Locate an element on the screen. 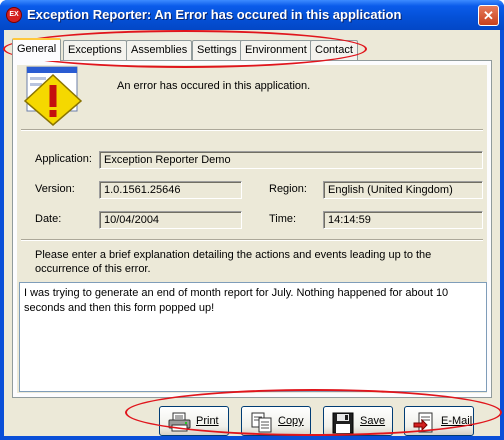 The image size is (504, 440). print-button: Print is located at coordinates (194, 421).